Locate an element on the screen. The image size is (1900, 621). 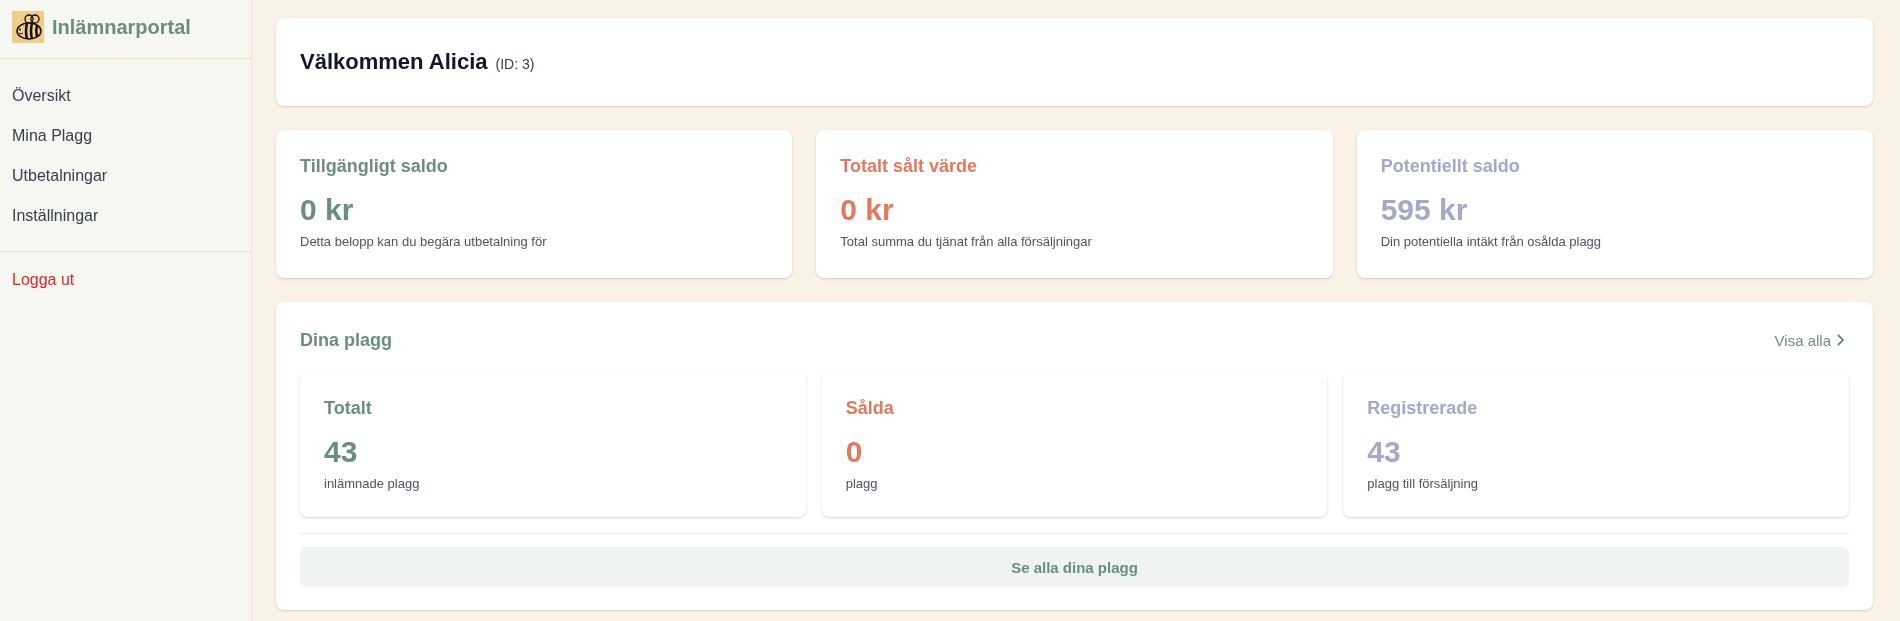
garment-stat-description: inlämnade plagg is located at coordinates (372, 484).